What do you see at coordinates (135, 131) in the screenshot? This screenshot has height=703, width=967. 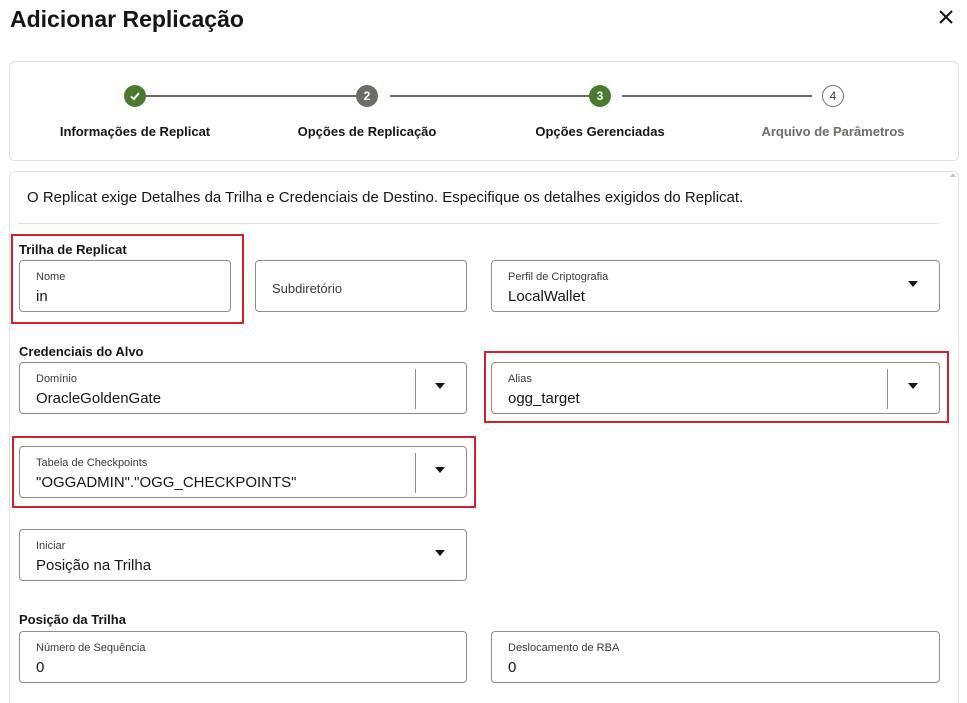 I see `step-1-label: Informações de Replicat` at bounding box center [135, 131].